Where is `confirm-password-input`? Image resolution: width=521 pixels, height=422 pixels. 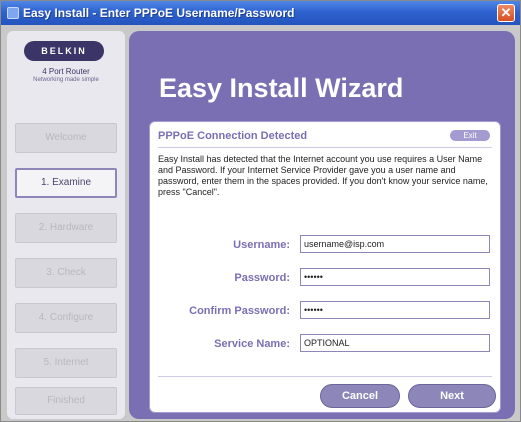 confirm-password-input is located at coordinates (395, 310).